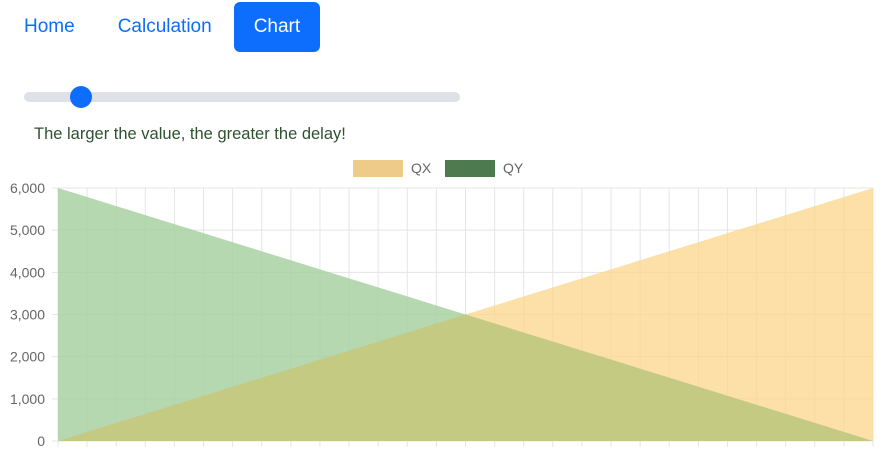  I want to click on y-tick-label: 6,000, so click(27, 188).